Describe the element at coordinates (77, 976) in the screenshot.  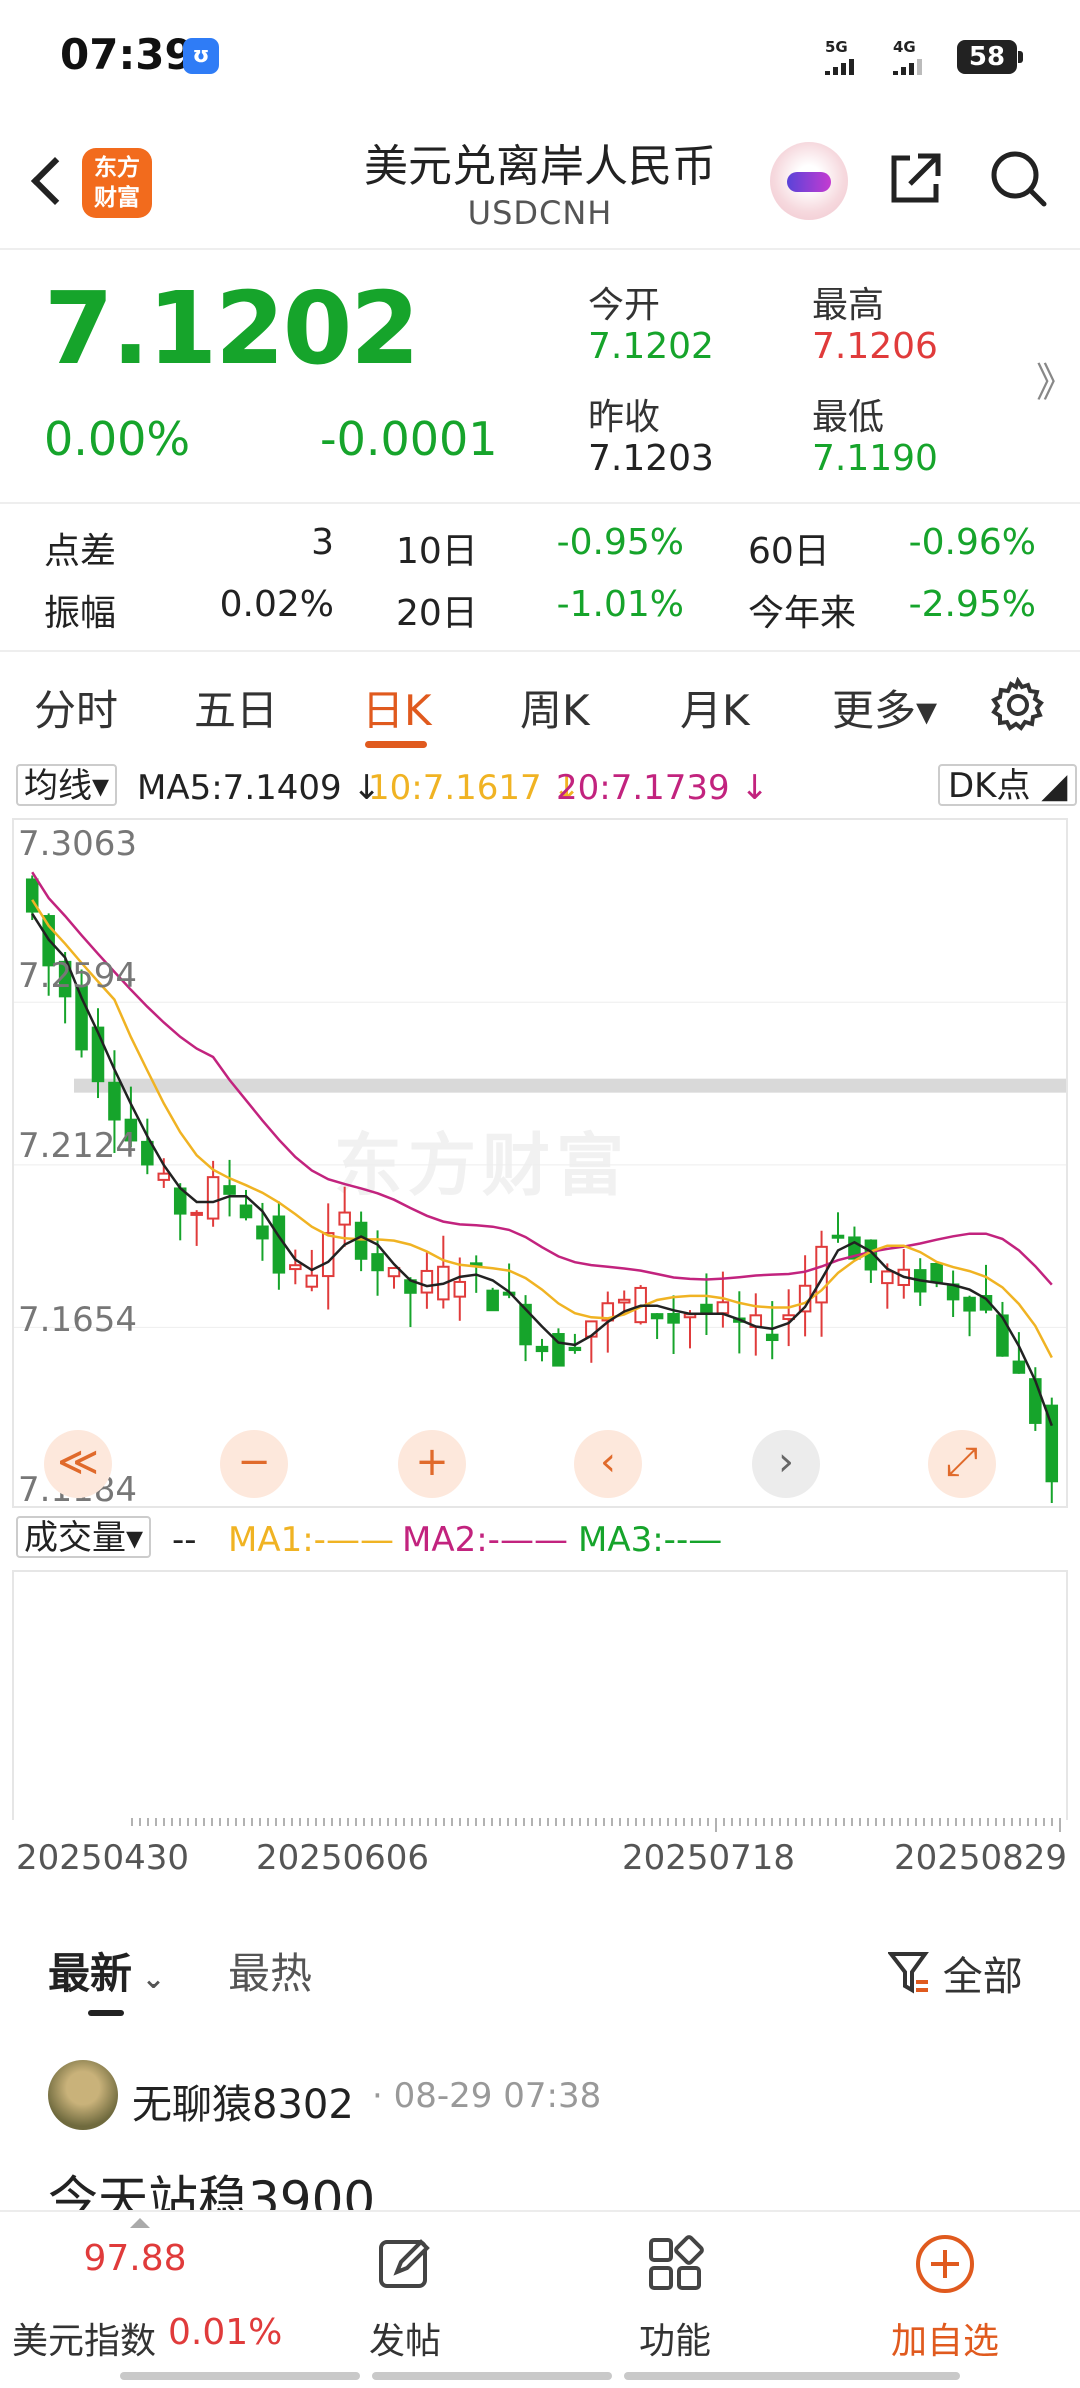
I see `y-tick: 7.2594` at that location.